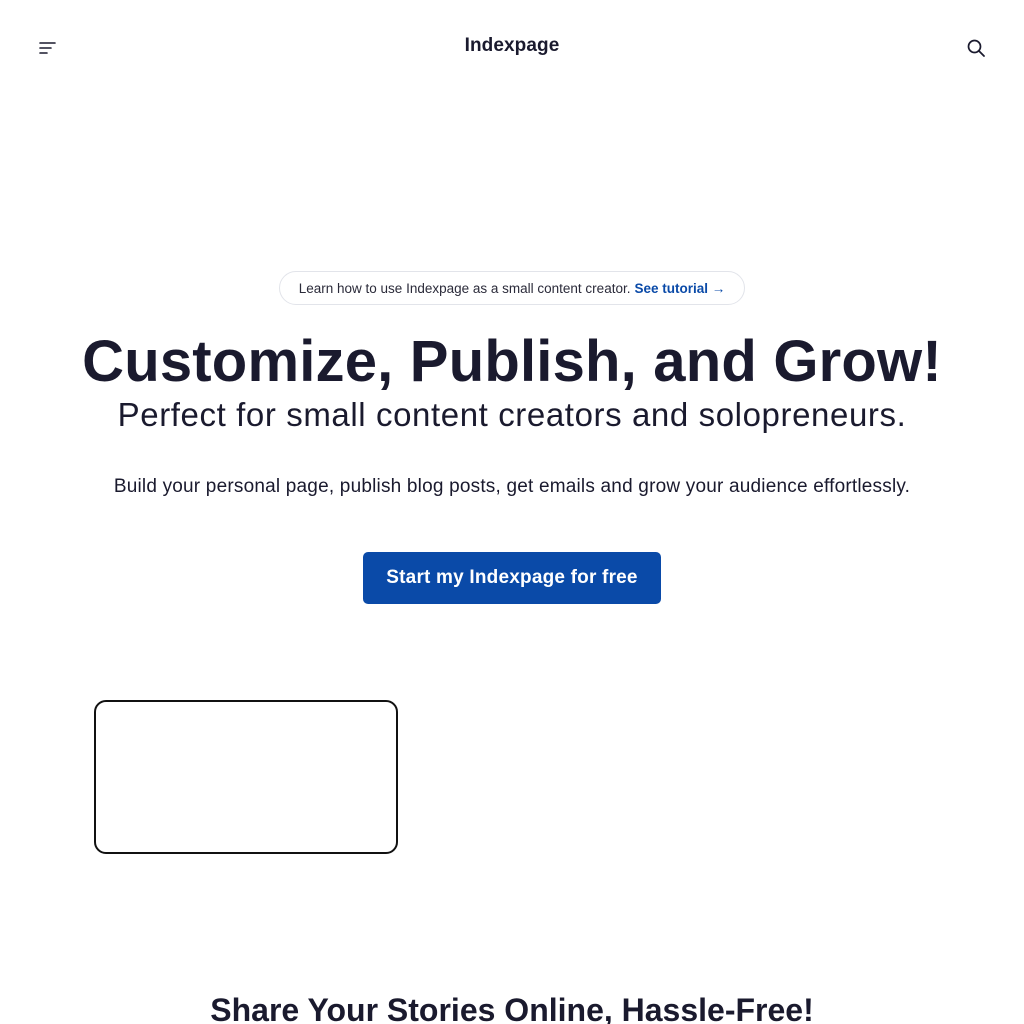  Describe the element at coordinates (512, 578) in the screenshot. I see `start-free-button: Start my Indexpage for free` at that location.